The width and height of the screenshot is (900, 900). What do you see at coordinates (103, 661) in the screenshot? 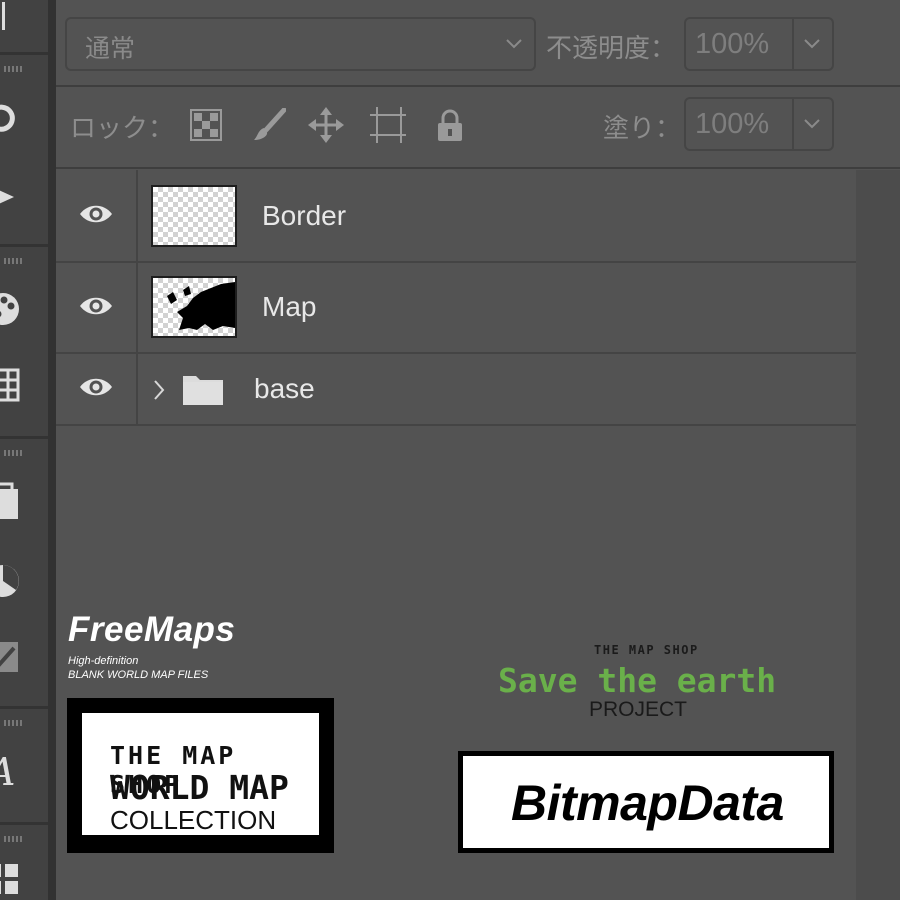
I see `freemaps-subtitle: High-definition` at bounding box center [103, 661].